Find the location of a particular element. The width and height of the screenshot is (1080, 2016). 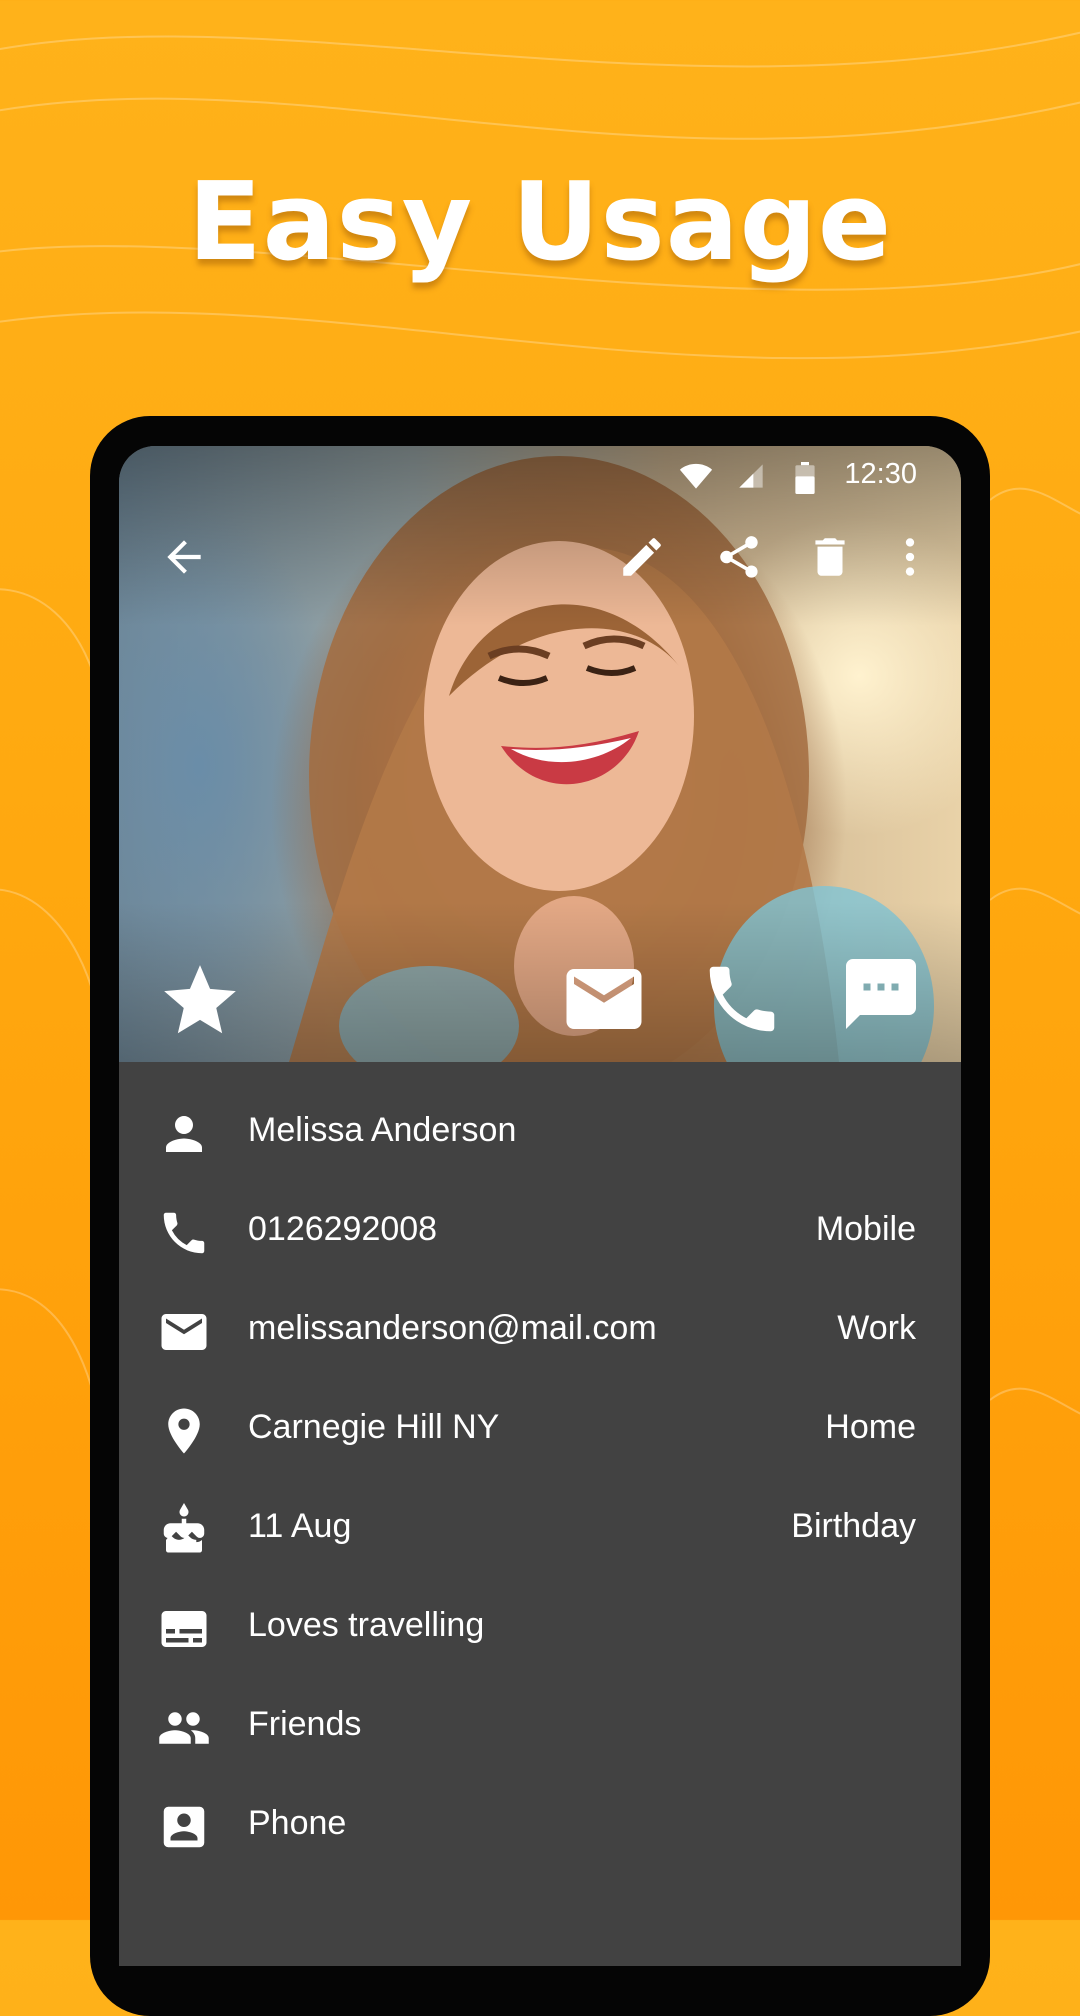

message-icon is located at coordinates (881, 994).